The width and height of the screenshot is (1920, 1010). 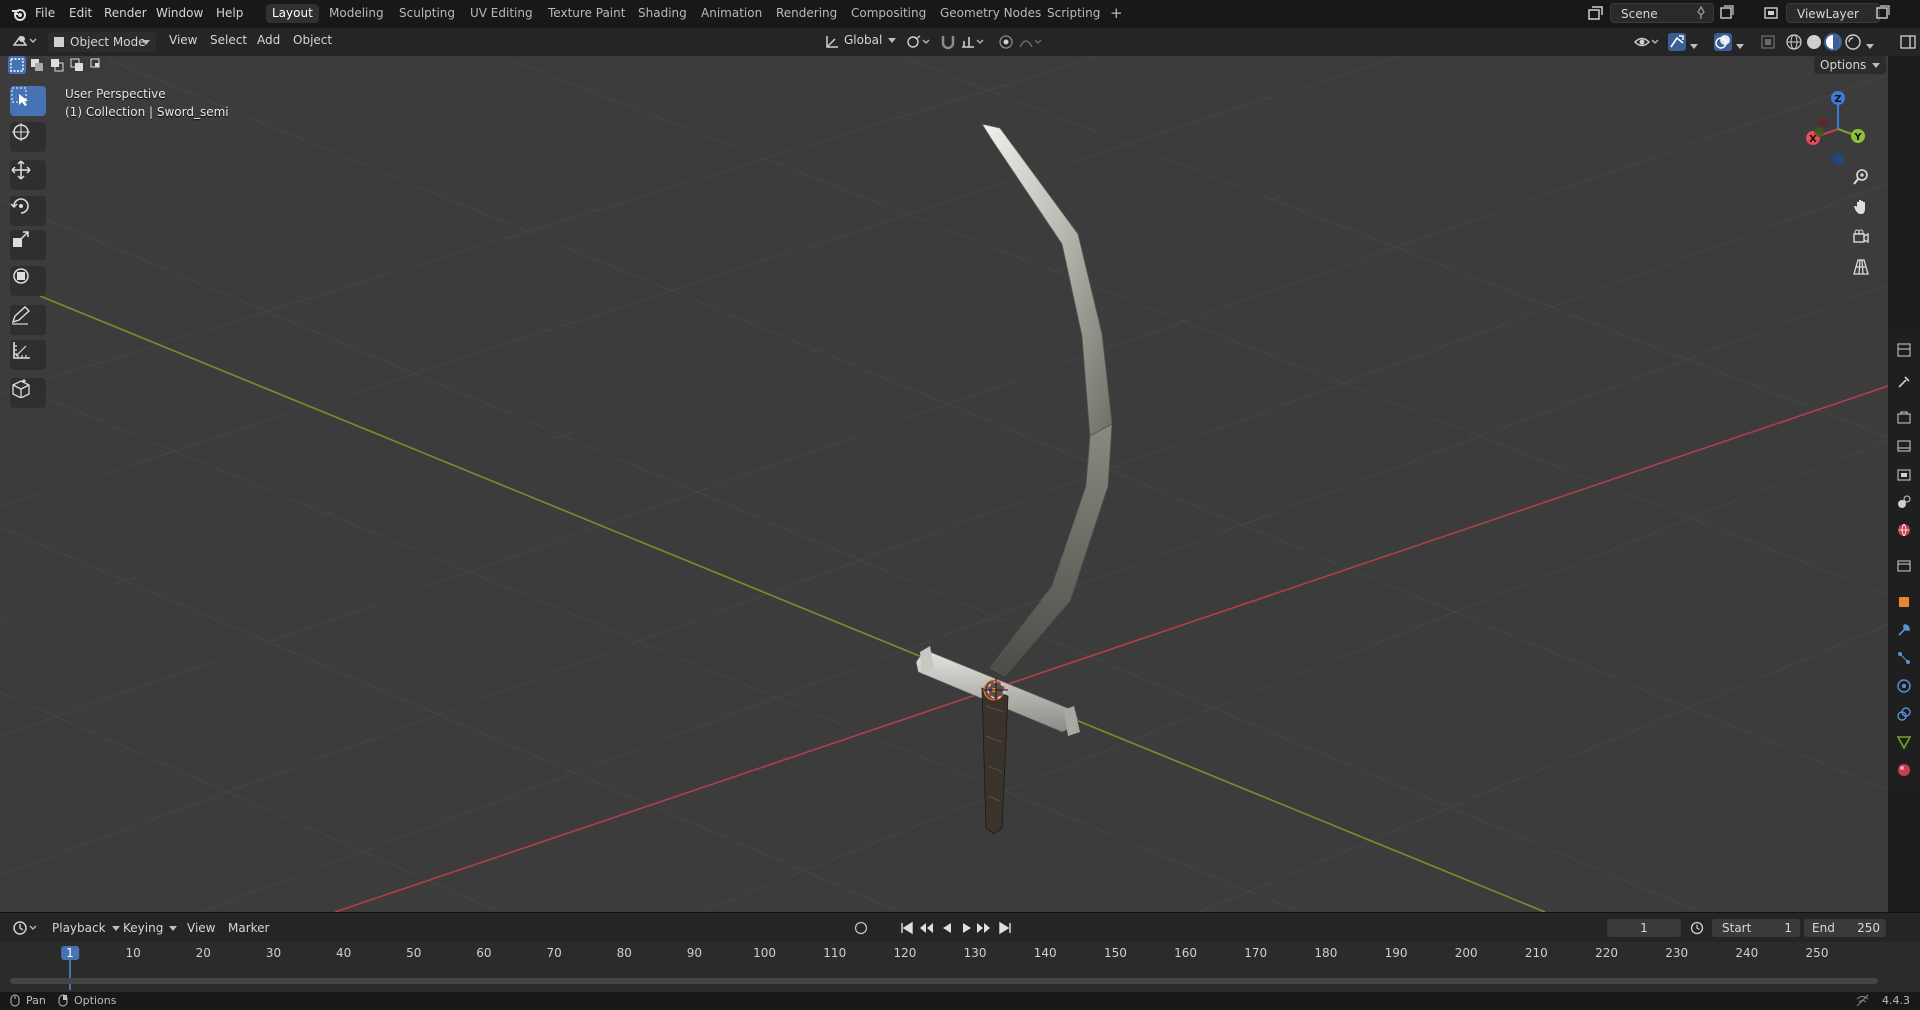 What do you see at coordinates (1904, 502) in the screenshot?
I see `scene-properties-icon` at bounding box center [1904, 502].